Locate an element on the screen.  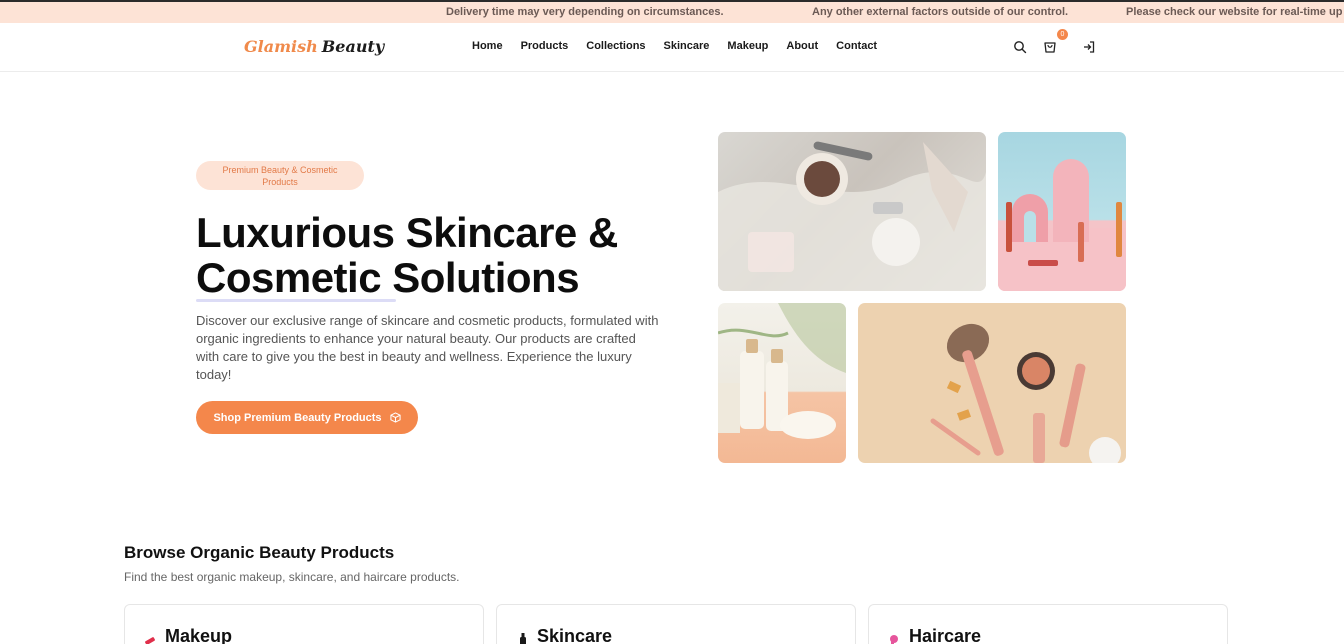
cart-icon is located at coordinates (1050, 47).